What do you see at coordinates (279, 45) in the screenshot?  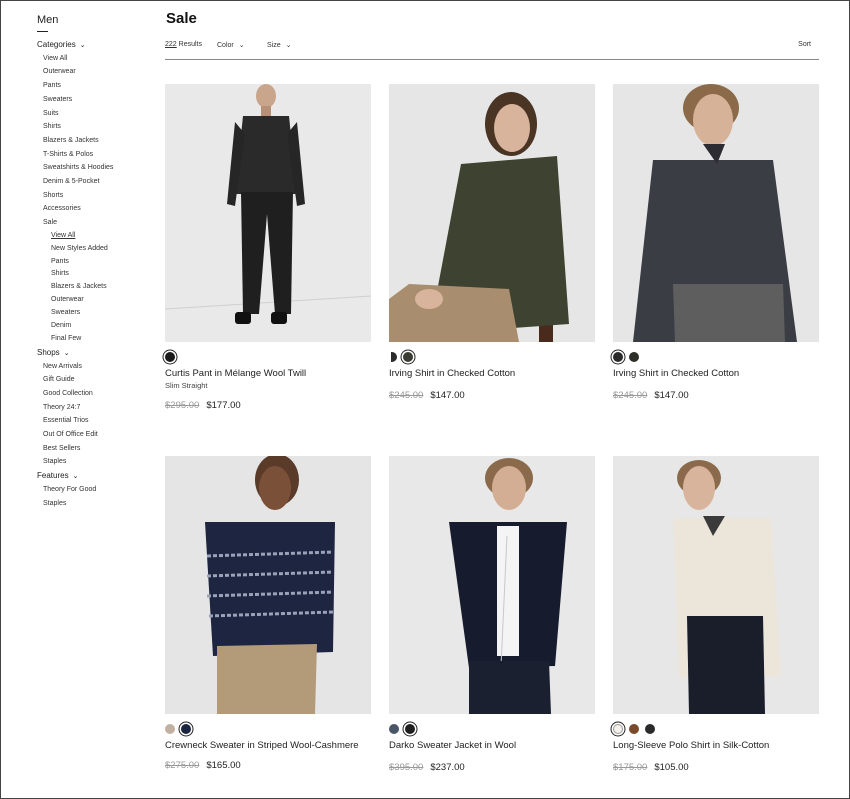 I see `size-filter-button: Size ⌄` at bounding box center [279, 45].